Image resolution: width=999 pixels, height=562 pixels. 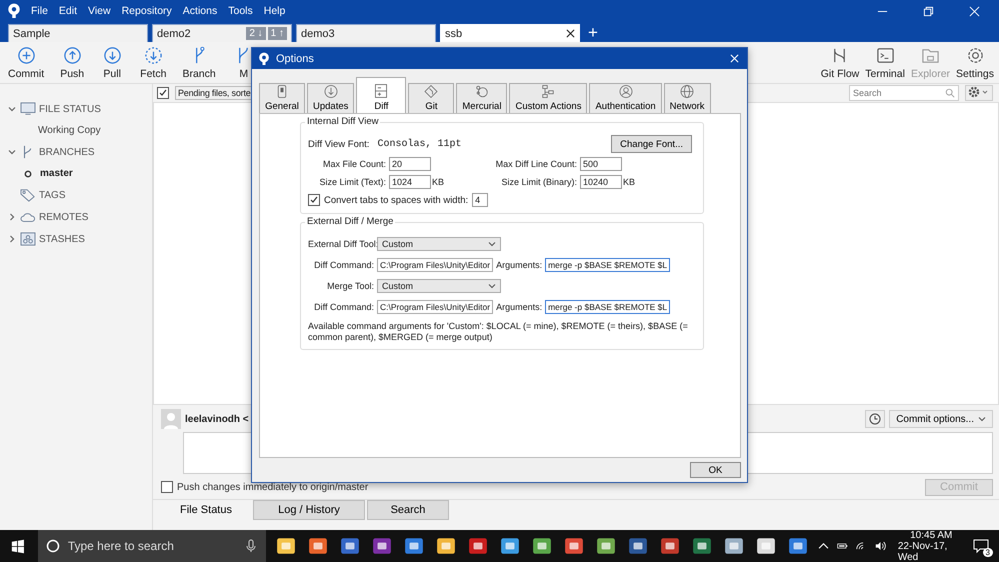 I want to click on input-field: 1024, so click(x=410, y=182).